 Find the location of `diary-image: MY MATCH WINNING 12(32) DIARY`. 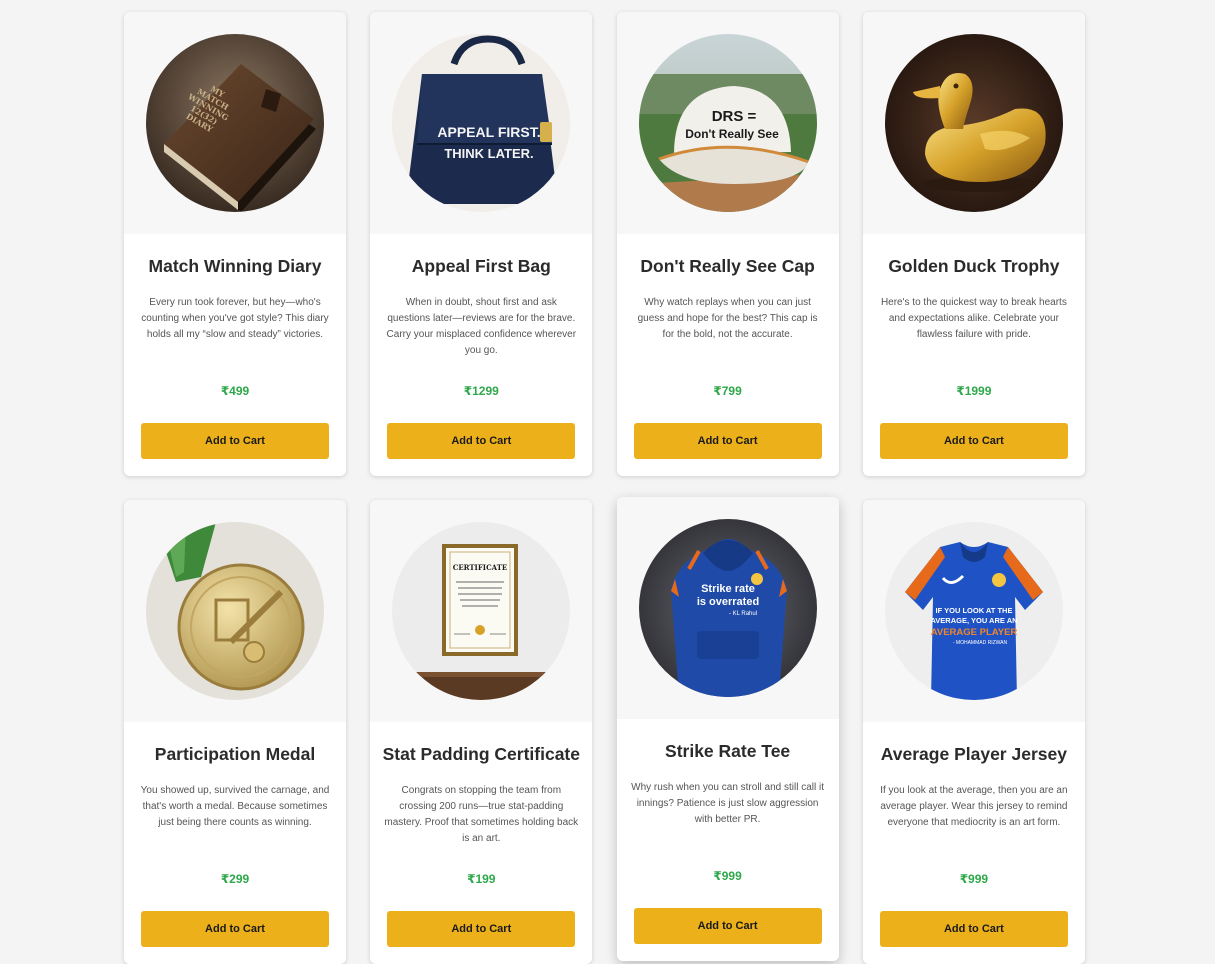

diary-image: MY MATCH WINNING 12(32) DIARY is located at coordinates (235, 123).